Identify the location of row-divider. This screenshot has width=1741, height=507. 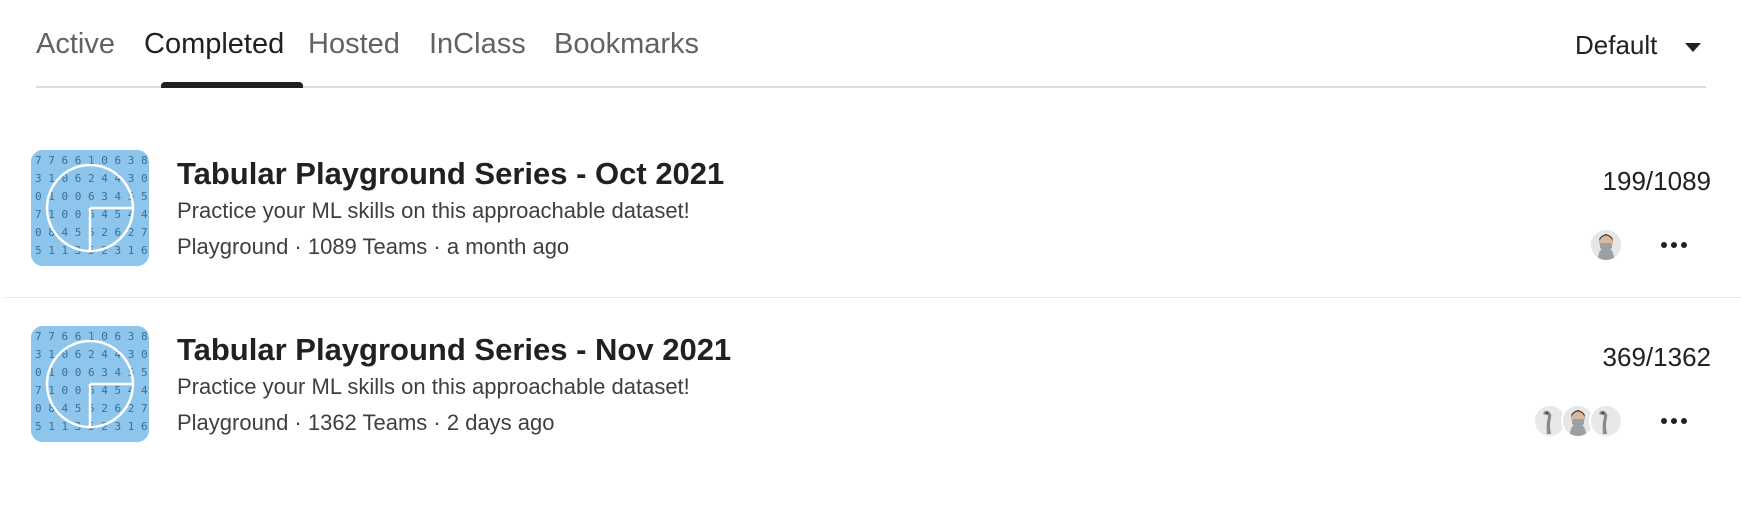
(872, 297).